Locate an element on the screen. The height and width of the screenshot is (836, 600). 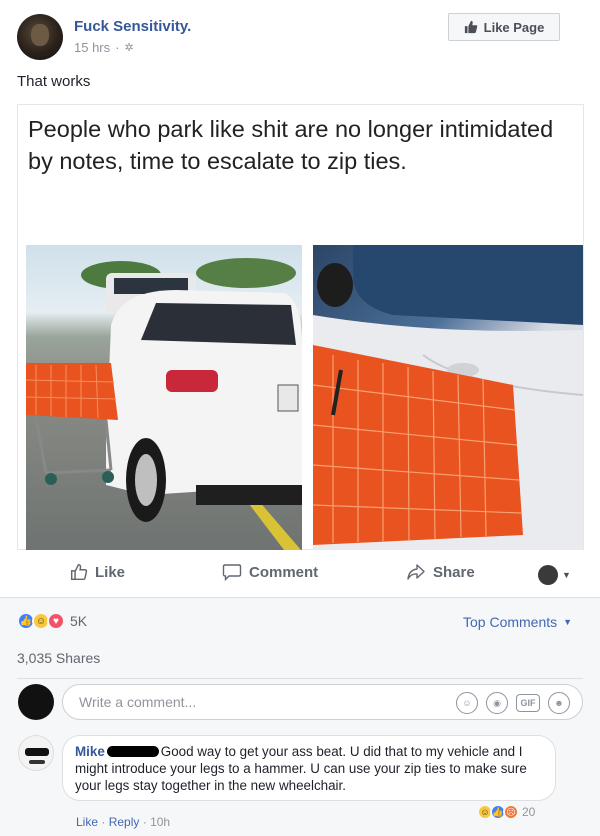
commenter-avatar is located at coordinates (36, 753).